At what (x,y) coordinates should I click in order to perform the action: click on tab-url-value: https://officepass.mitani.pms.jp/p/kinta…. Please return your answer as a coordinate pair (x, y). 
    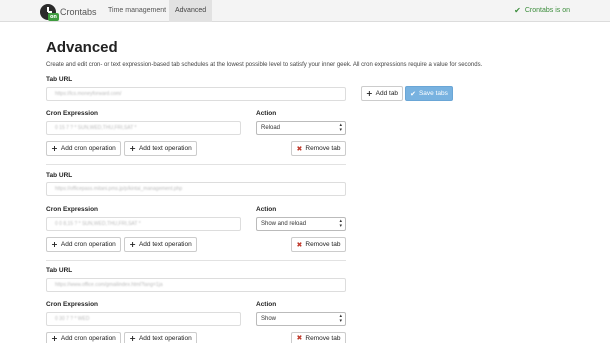
    Looking at the image, I should click on (119, 189).